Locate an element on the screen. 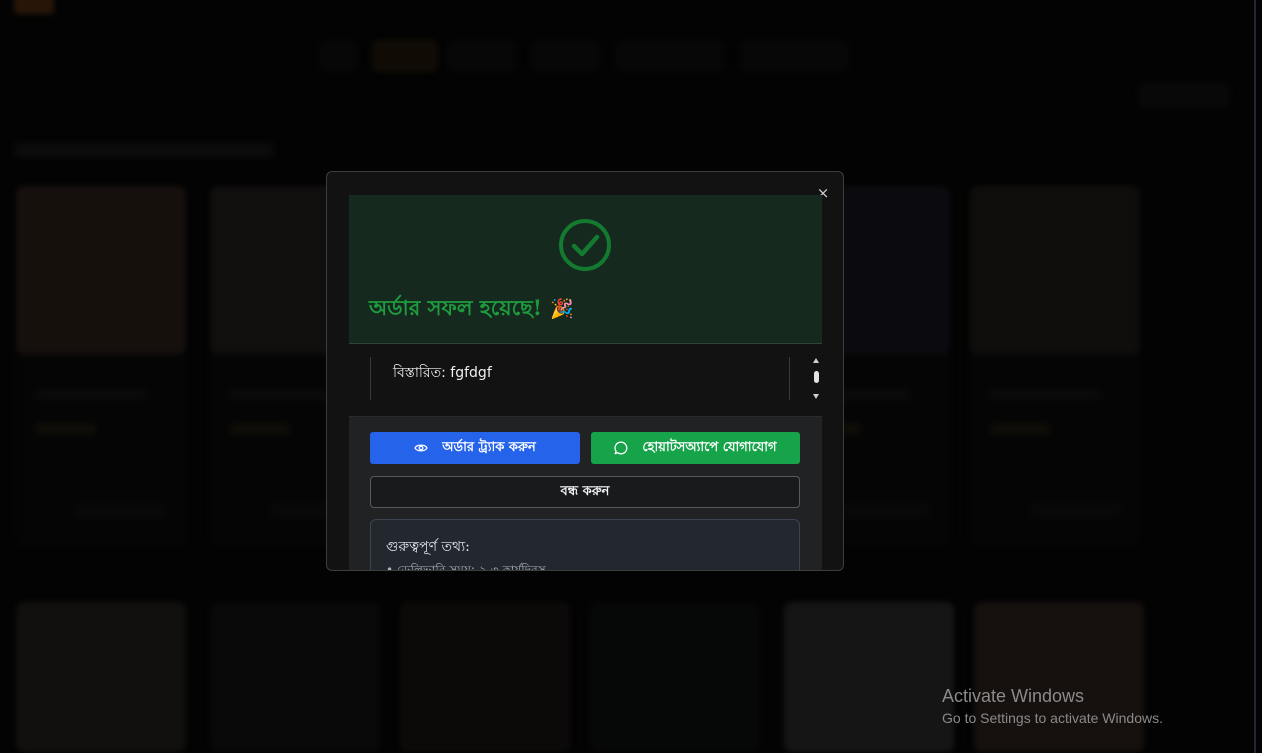 The height and width of the screenshot is (753, 1262). details-panel: বিস্তারিত: fgfdgf is located at coordinates (580, 378).